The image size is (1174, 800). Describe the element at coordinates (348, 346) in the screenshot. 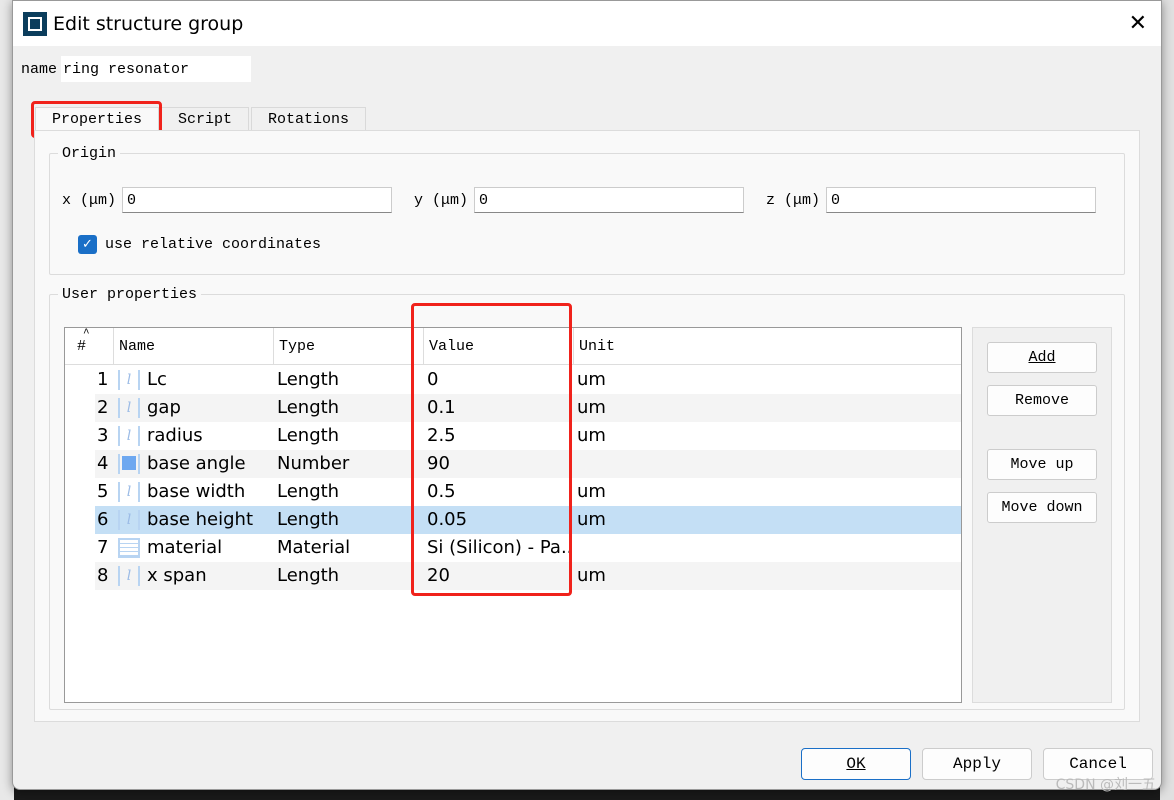

I see `column-header-type: Type` at that location.